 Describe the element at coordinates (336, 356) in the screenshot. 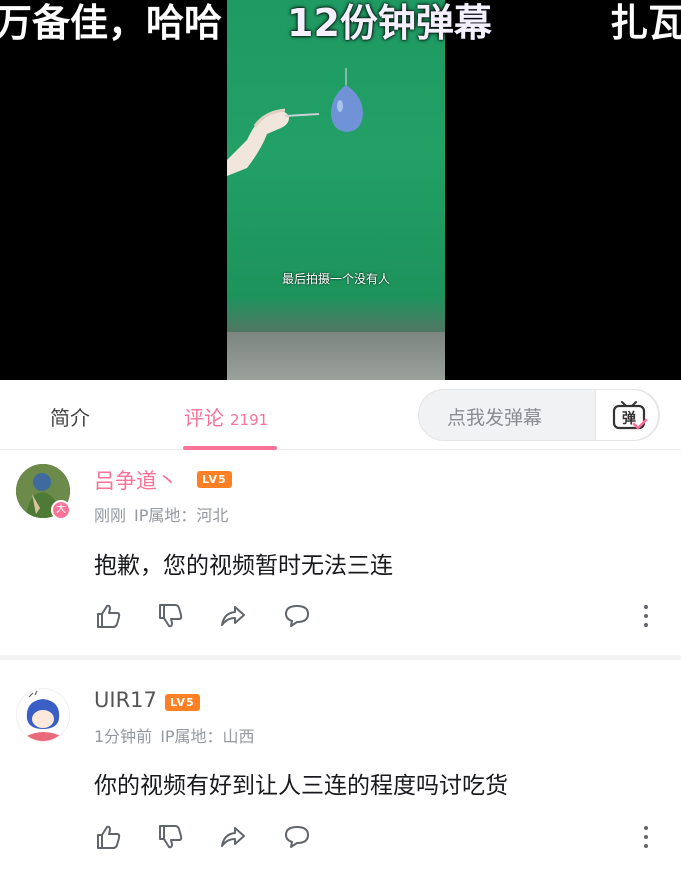

I see `video-floor` at that location.